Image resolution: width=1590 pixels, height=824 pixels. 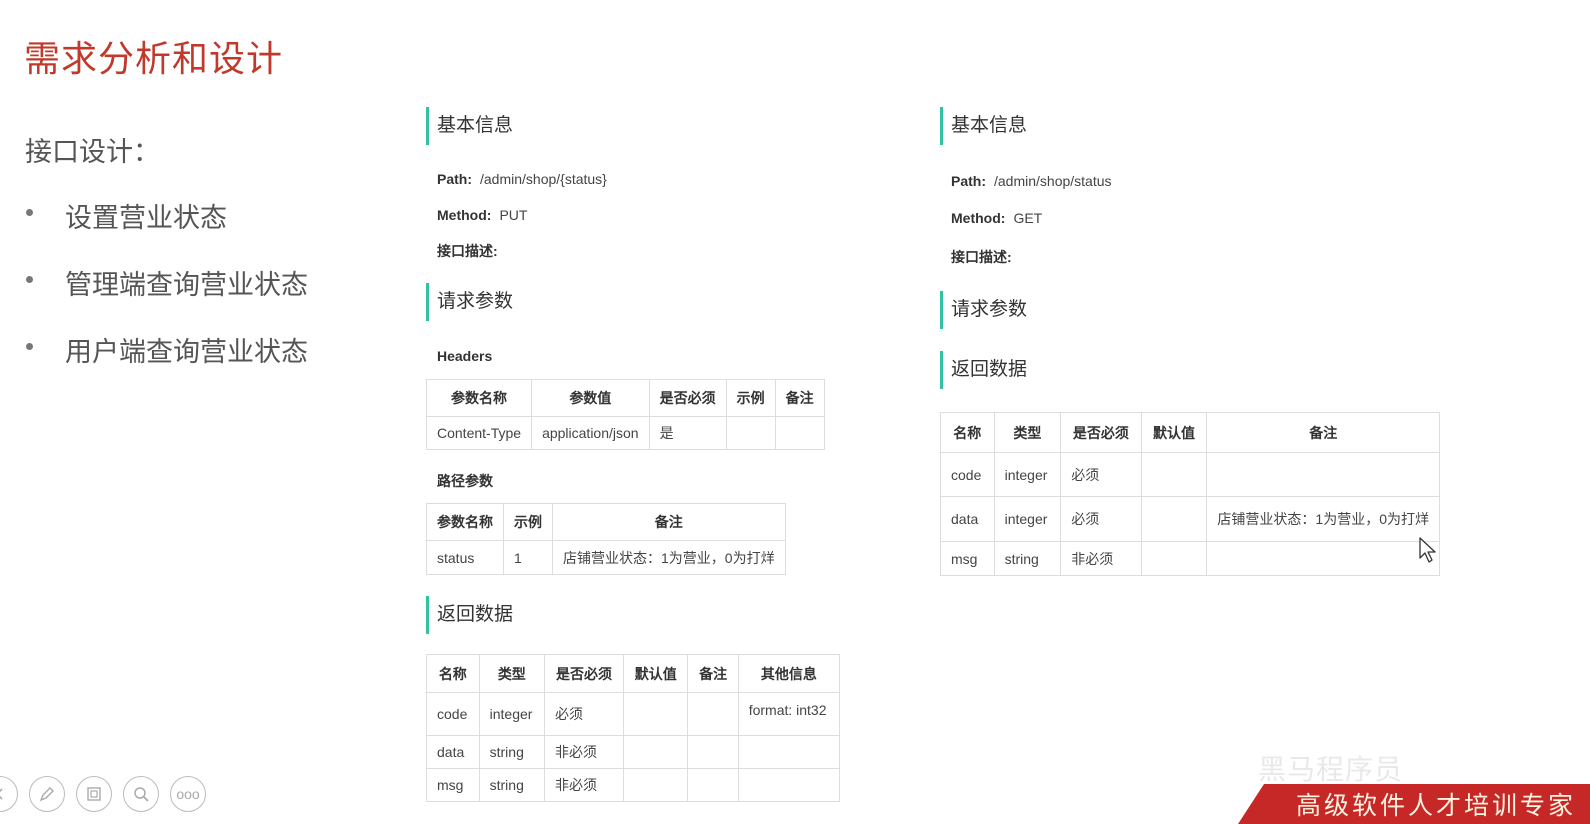 I want to click on table-header-row: 名称 类型 是否必须 默认值 备注 其他信息, so click(x=633, y=673).